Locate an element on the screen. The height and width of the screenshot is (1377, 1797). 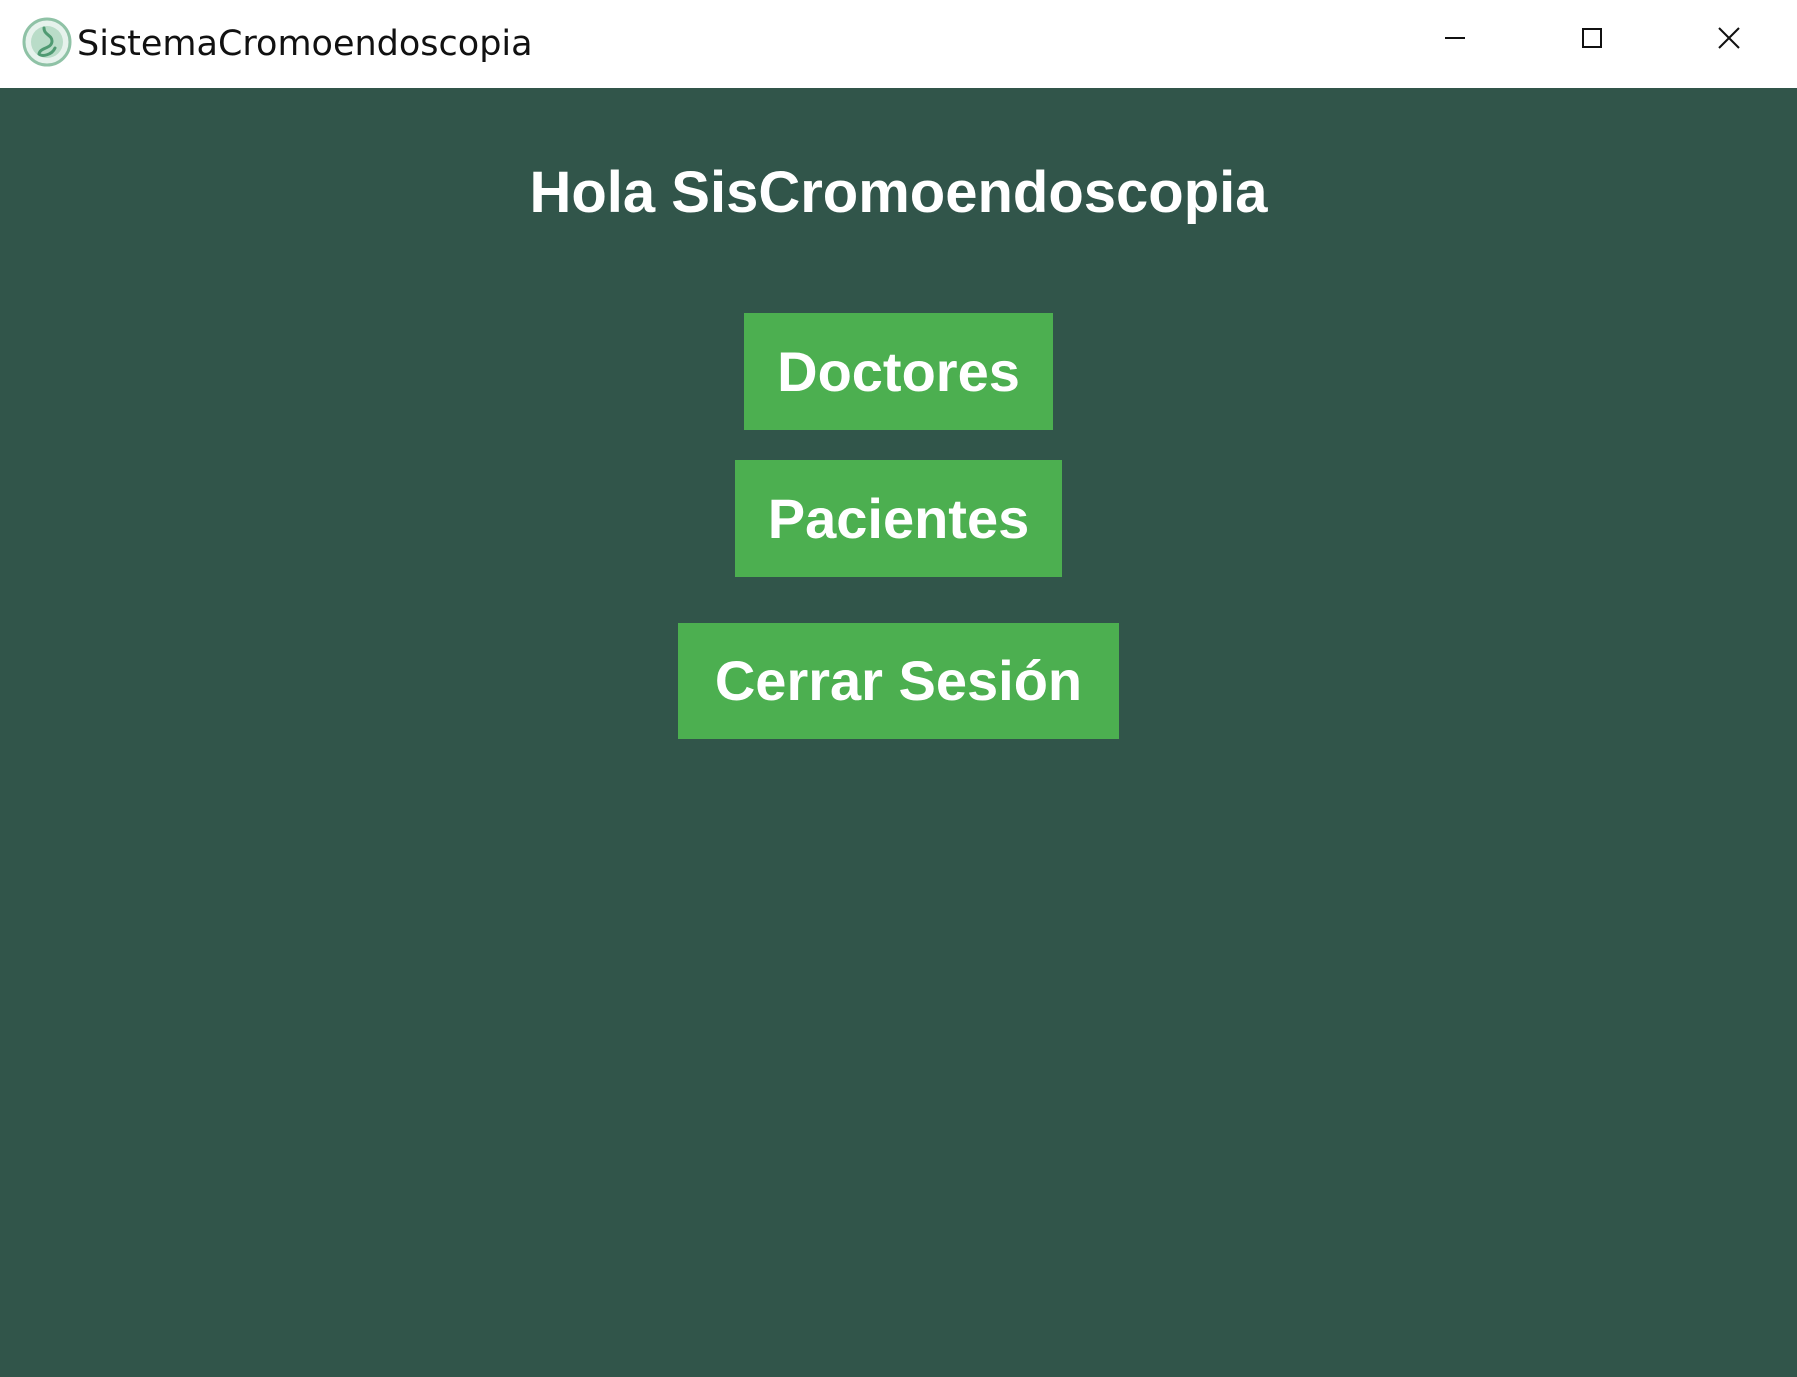
minimize-icon is located at coordinates (1455, 40).